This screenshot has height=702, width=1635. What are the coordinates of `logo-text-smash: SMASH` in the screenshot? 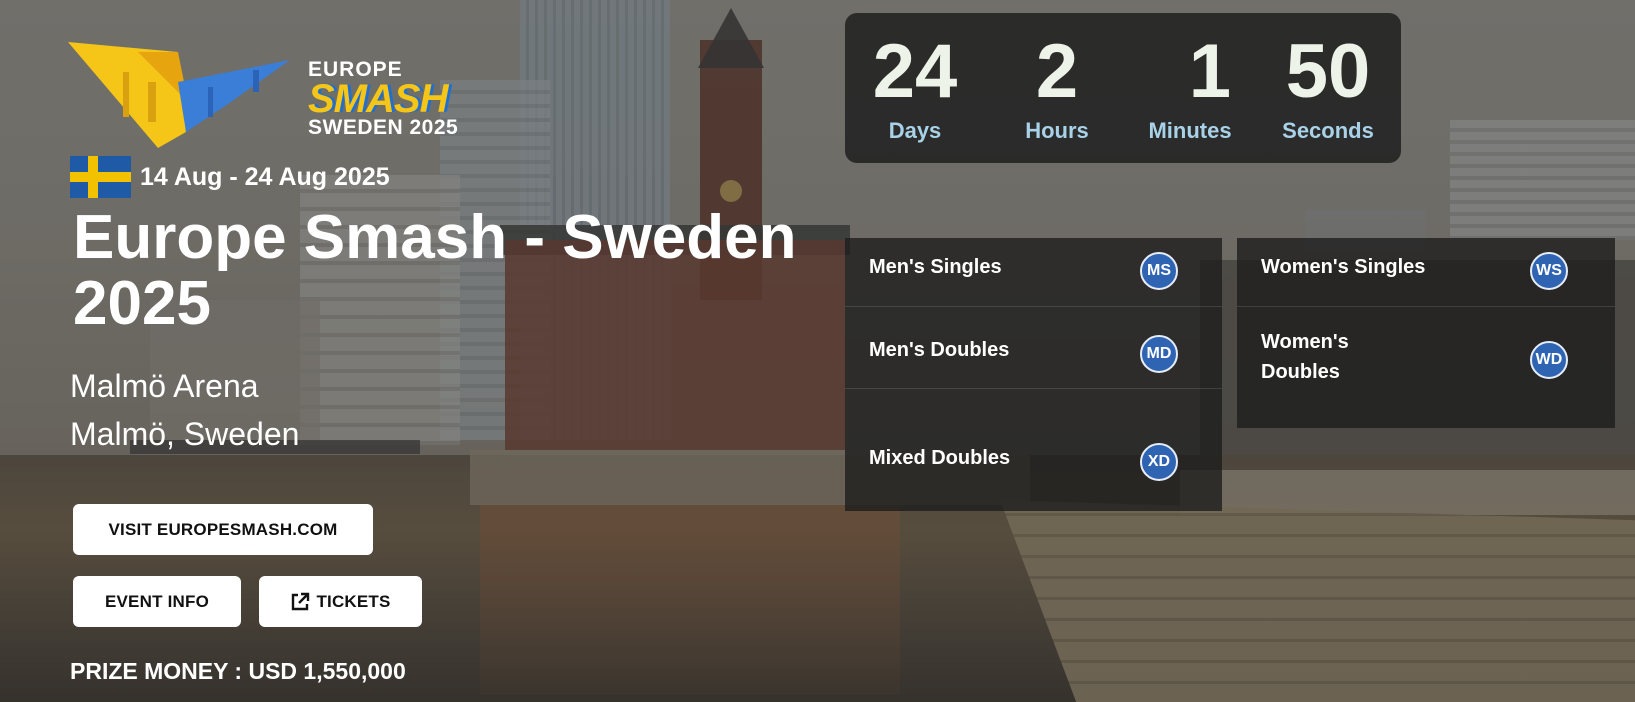 It's located at (378, 99).